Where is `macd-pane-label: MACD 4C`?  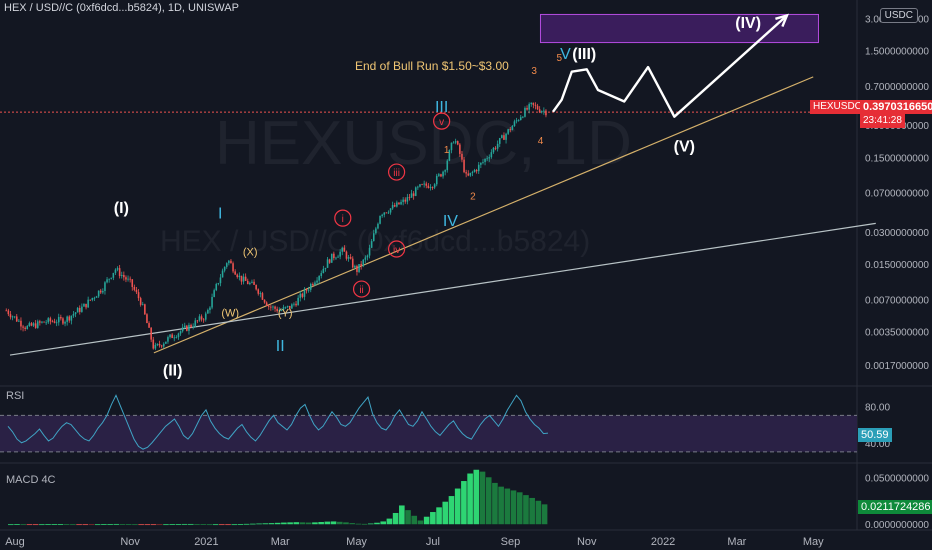 macd-pane-label: MACD 4C is located at coordinates (31, 480).